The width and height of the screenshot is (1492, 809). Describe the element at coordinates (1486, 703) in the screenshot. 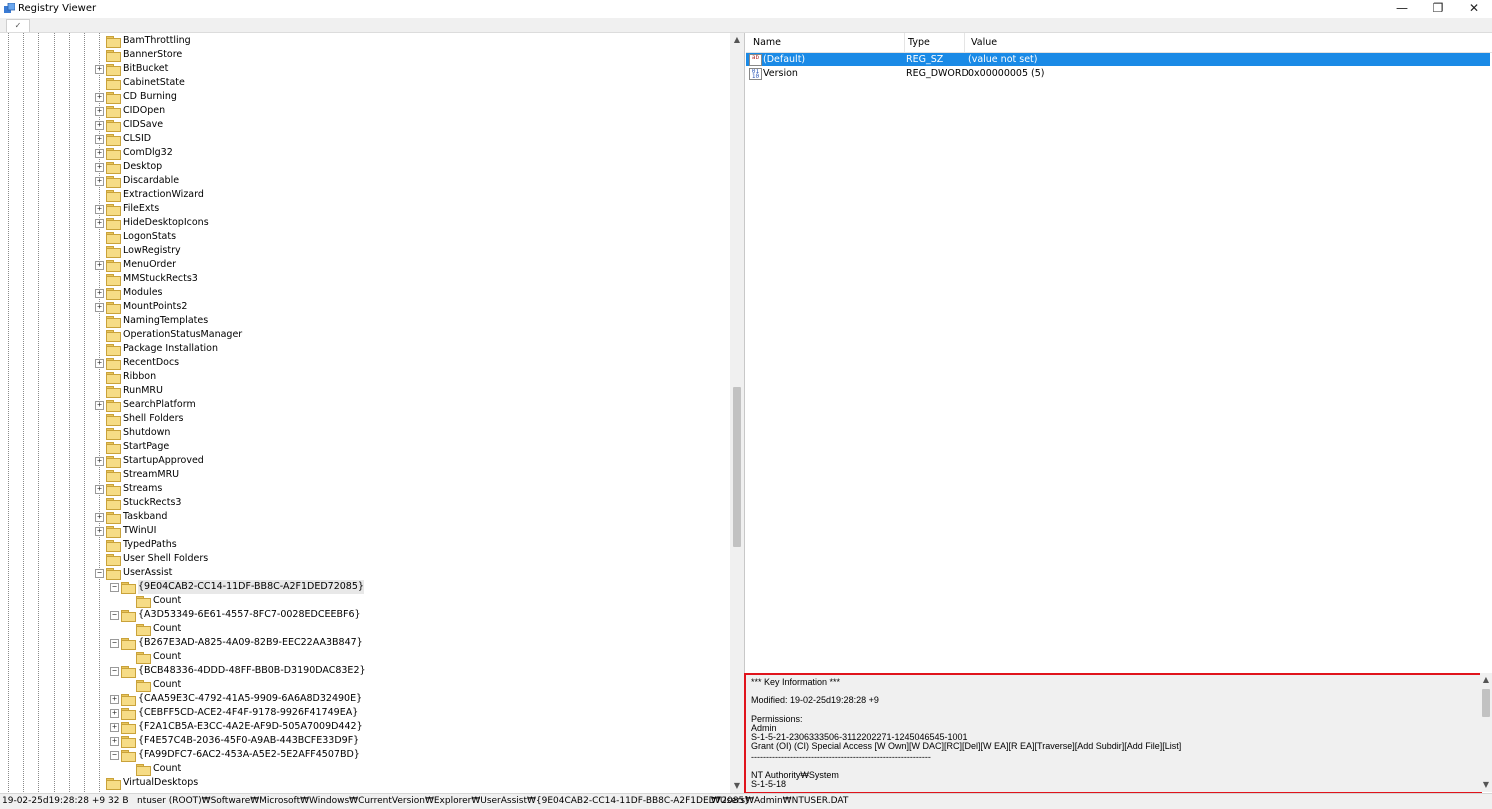

I see `info-scroll-thumb` at that location.